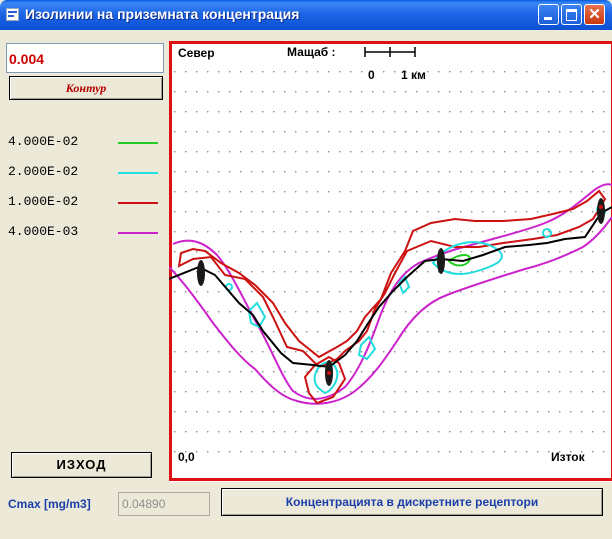 Image resolution: width=612 pixels, height=539 pixels. I want to click on exit-button: ИЗХОД, so click(81, 465).